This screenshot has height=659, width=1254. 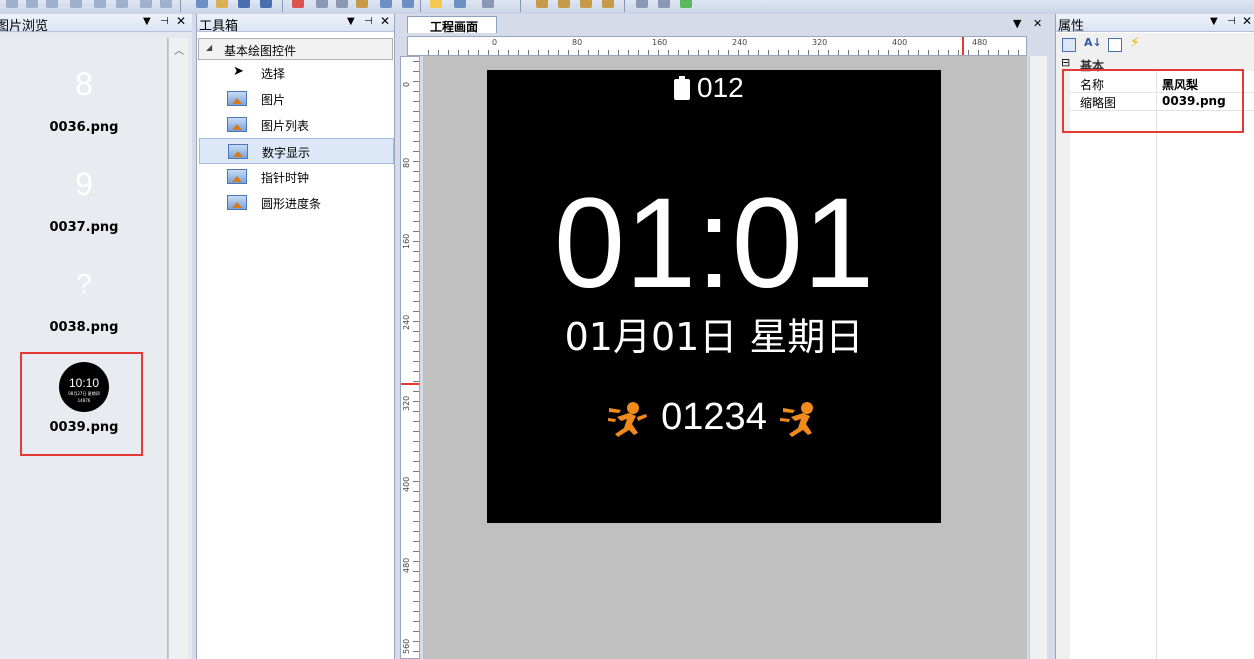 I want to click on settings-icon, so click(x=460, y=4).